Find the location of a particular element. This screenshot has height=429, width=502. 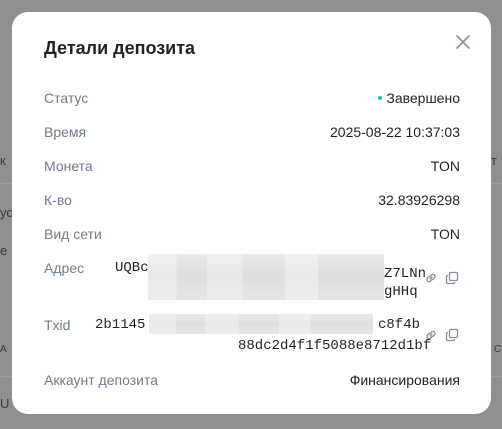

status-value: Завершено is located at coordinates (419, 98).